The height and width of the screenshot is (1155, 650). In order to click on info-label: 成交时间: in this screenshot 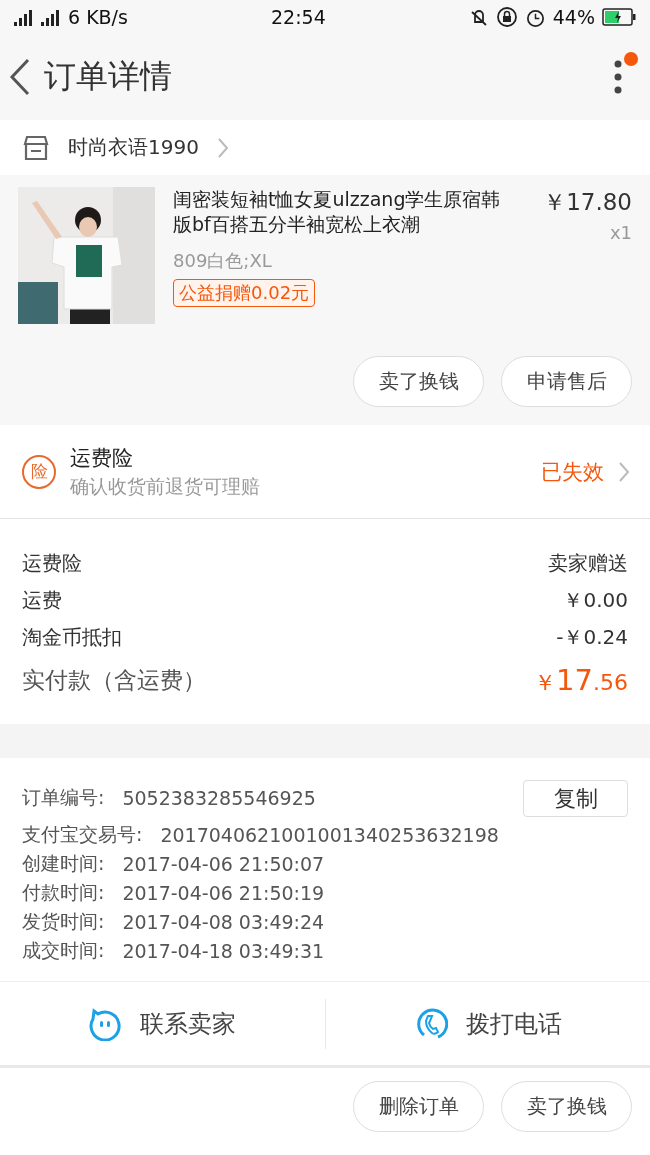, I will do `click(63, 950)`.